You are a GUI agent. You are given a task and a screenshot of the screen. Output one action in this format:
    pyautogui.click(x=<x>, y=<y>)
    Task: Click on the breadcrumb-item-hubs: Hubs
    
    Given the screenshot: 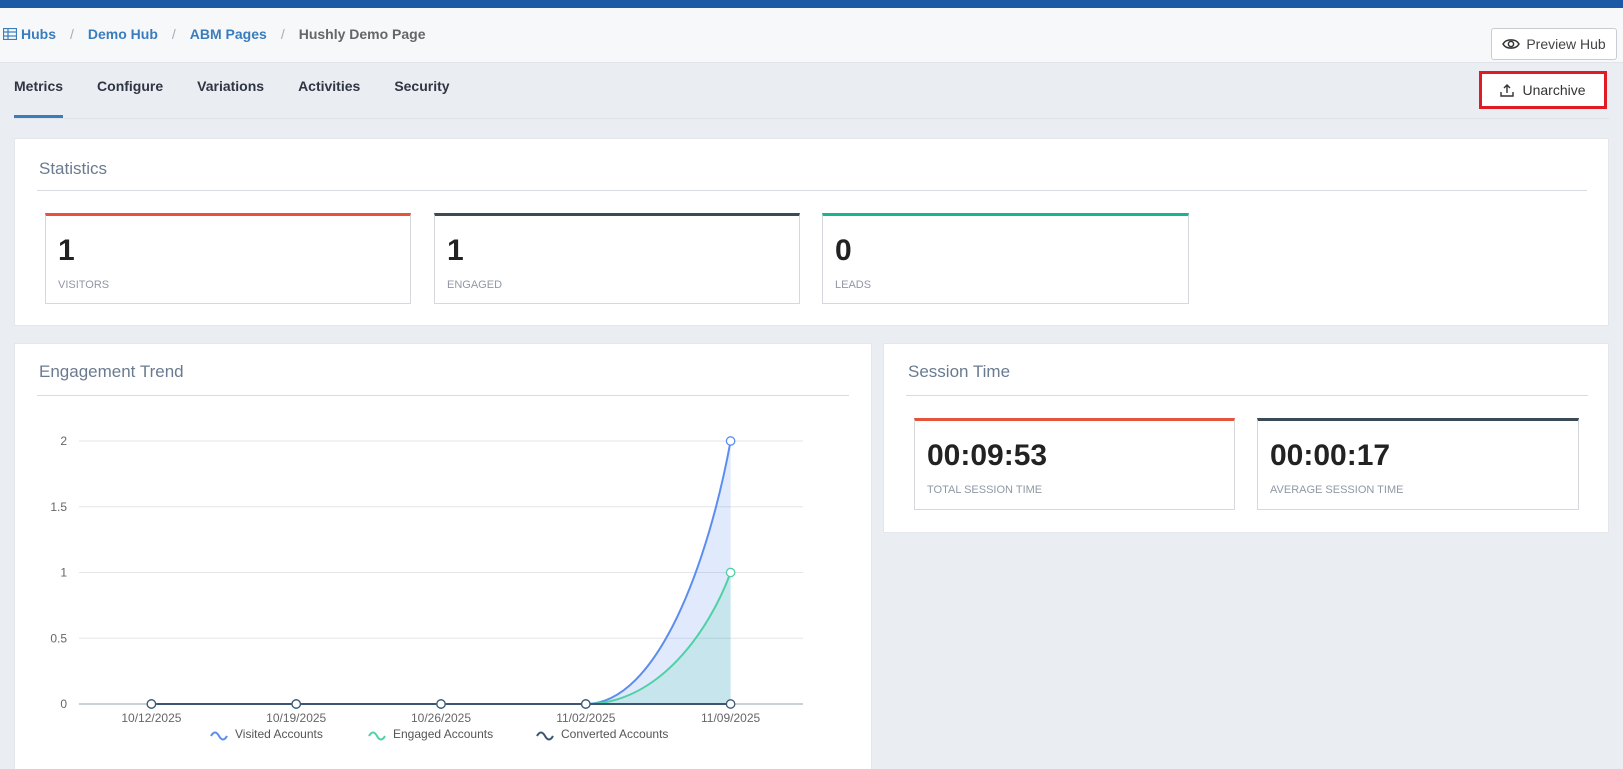 What is the action you would take?
    pyautogui.click(x=29, y=34)
    